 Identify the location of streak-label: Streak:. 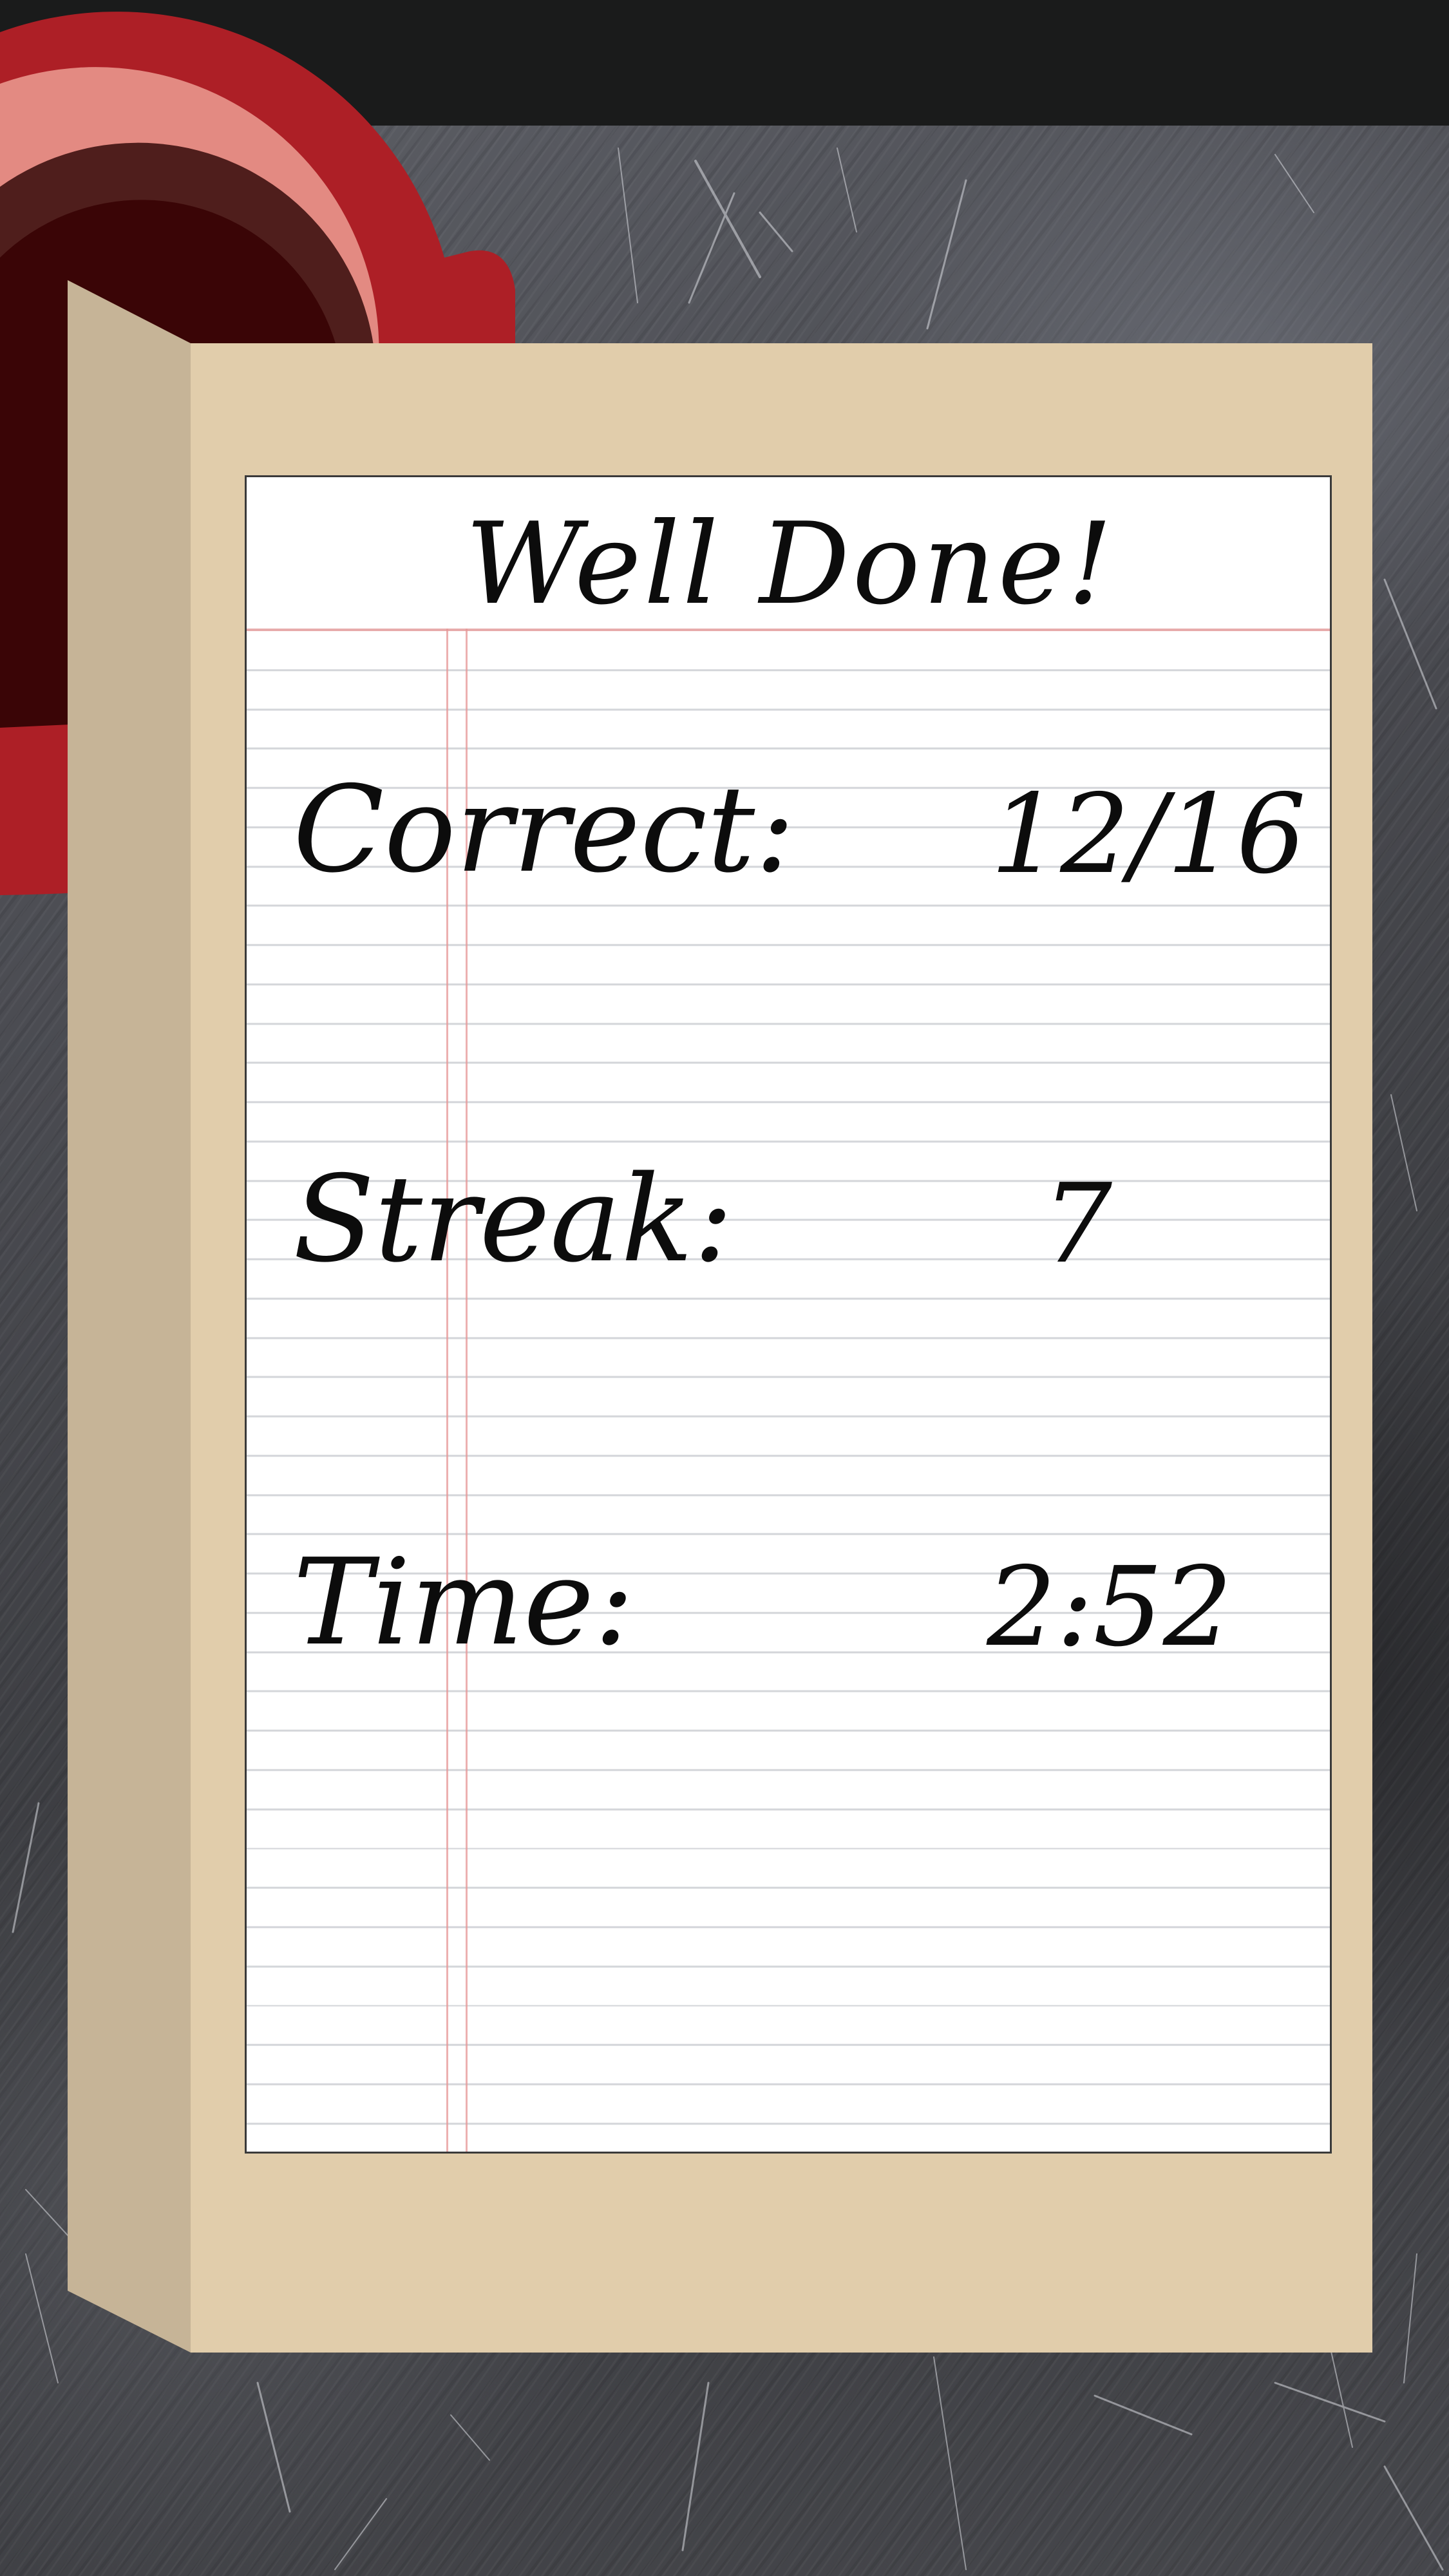
(513, 1220).